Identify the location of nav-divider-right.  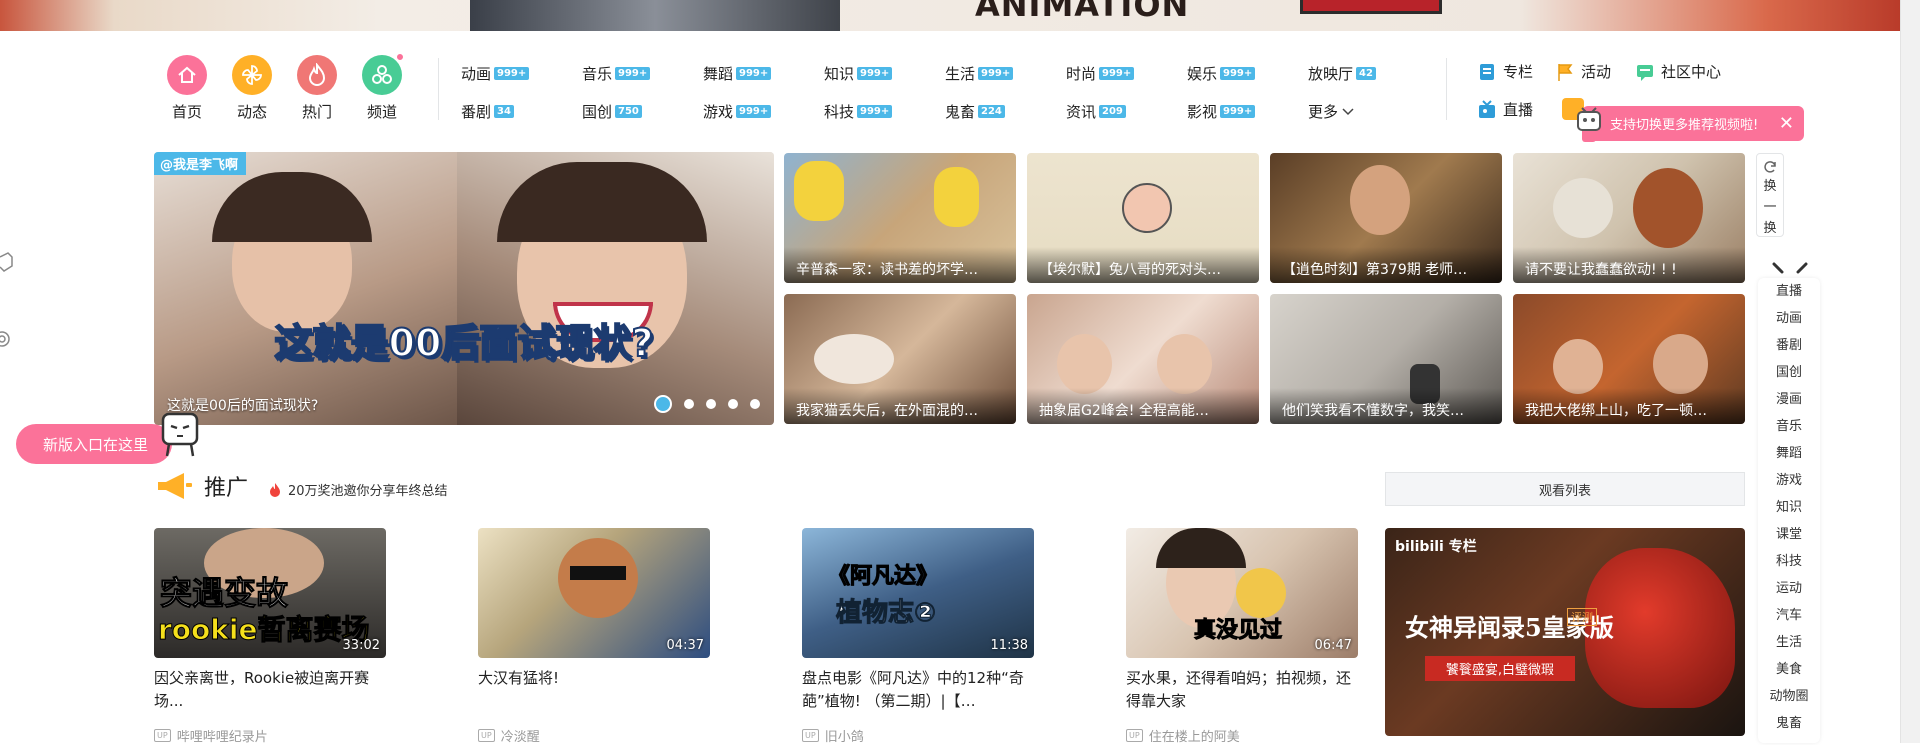
(1446, 89).